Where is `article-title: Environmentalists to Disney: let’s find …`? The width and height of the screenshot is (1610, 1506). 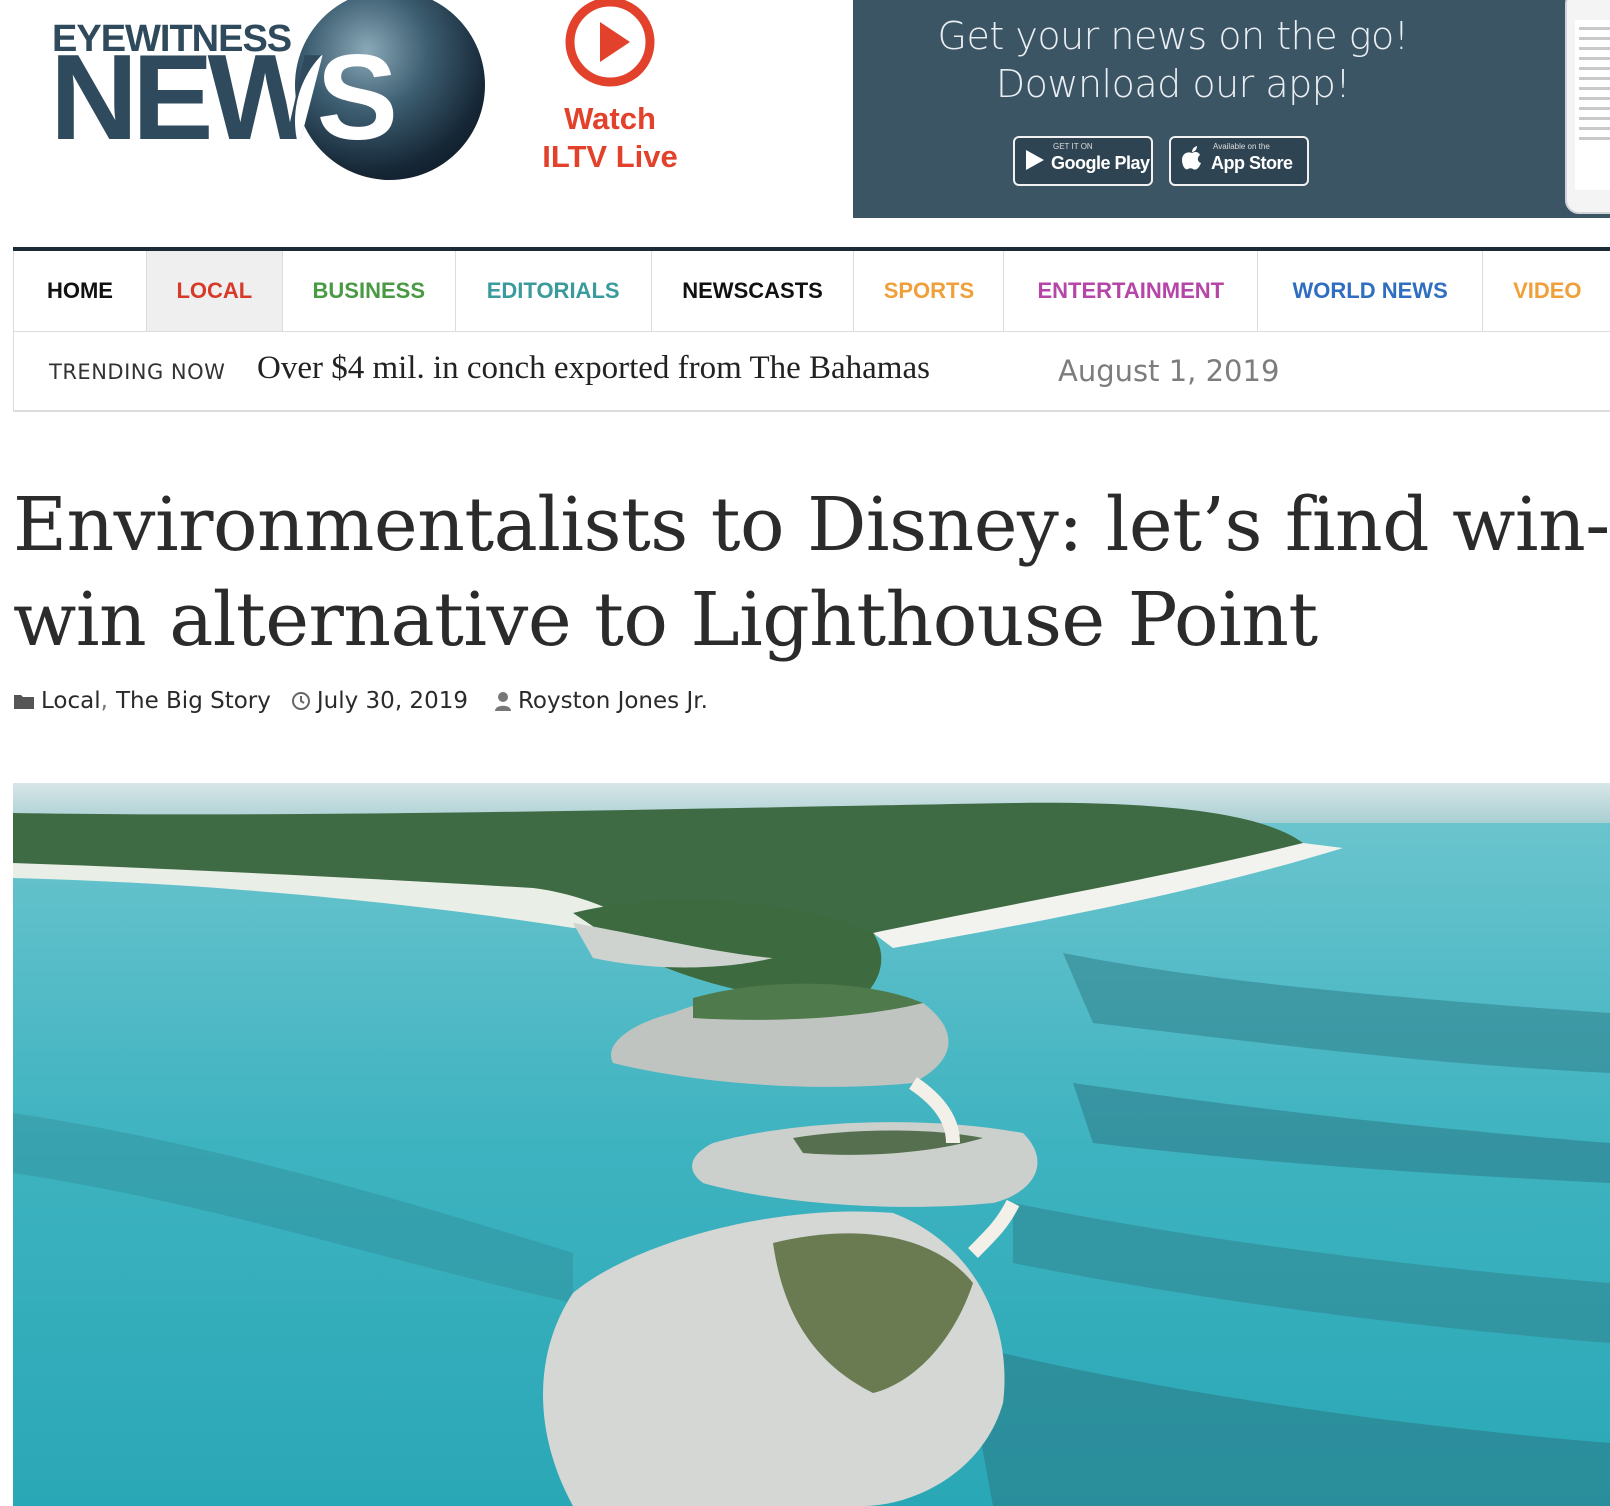
article-title: Environmentalists to Disney: let’s find … is located at coordinates (811, 572).